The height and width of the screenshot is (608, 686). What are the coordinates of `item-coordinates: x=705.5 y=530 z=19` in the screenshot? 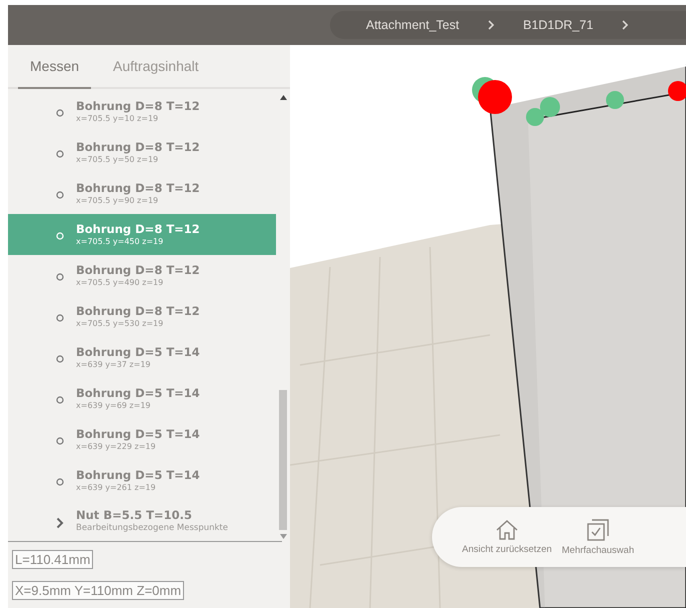 It's located at (120, 323).